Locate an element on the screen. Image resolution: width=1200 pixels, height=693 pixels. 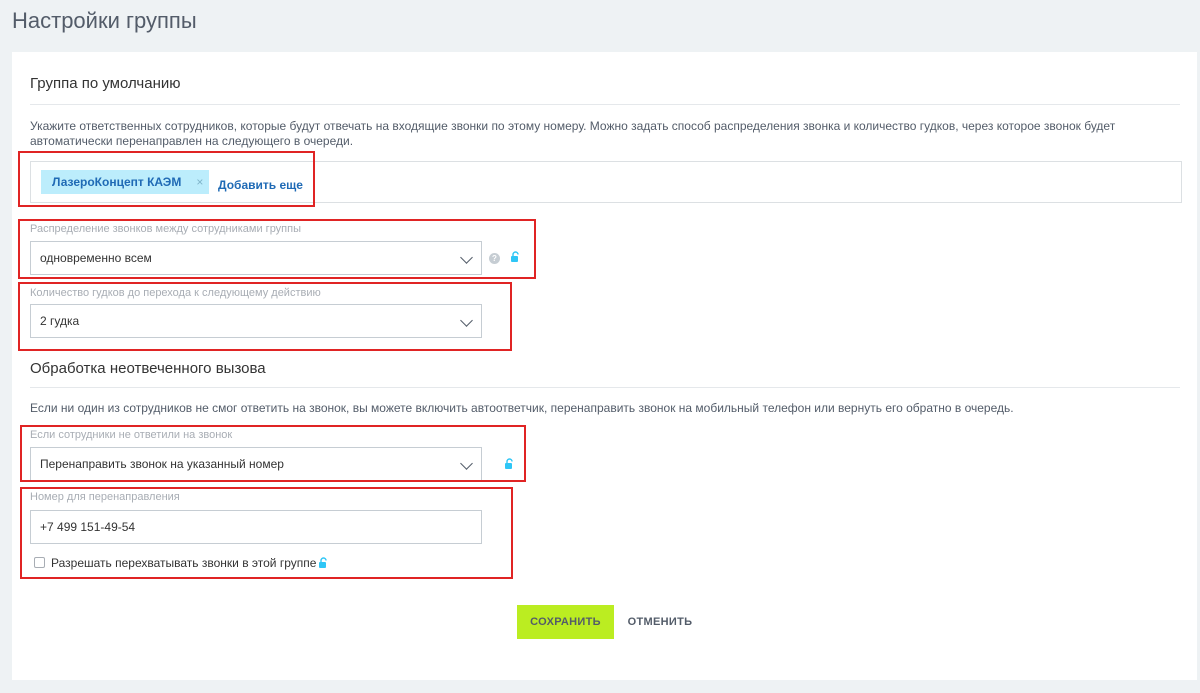
unanswered-title: Обработка неотвеченного вызова is located at coordinates (148, 368).